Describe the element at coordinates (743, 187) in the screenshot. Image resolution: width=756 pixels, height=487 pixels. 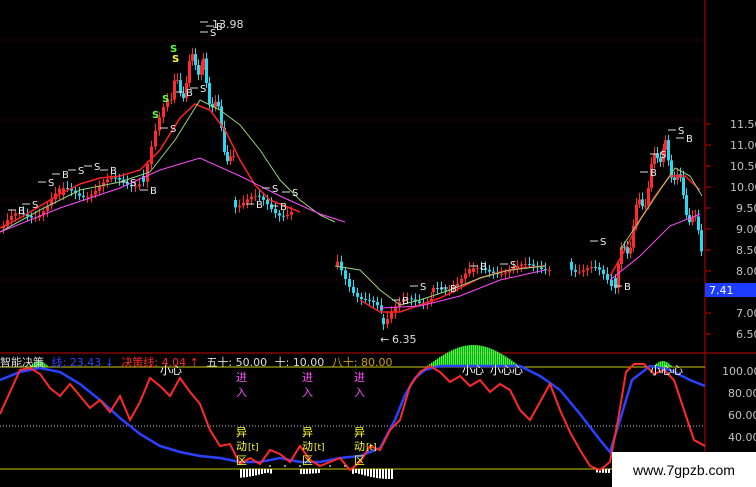
I see `price-tick: 10.00` at that location.